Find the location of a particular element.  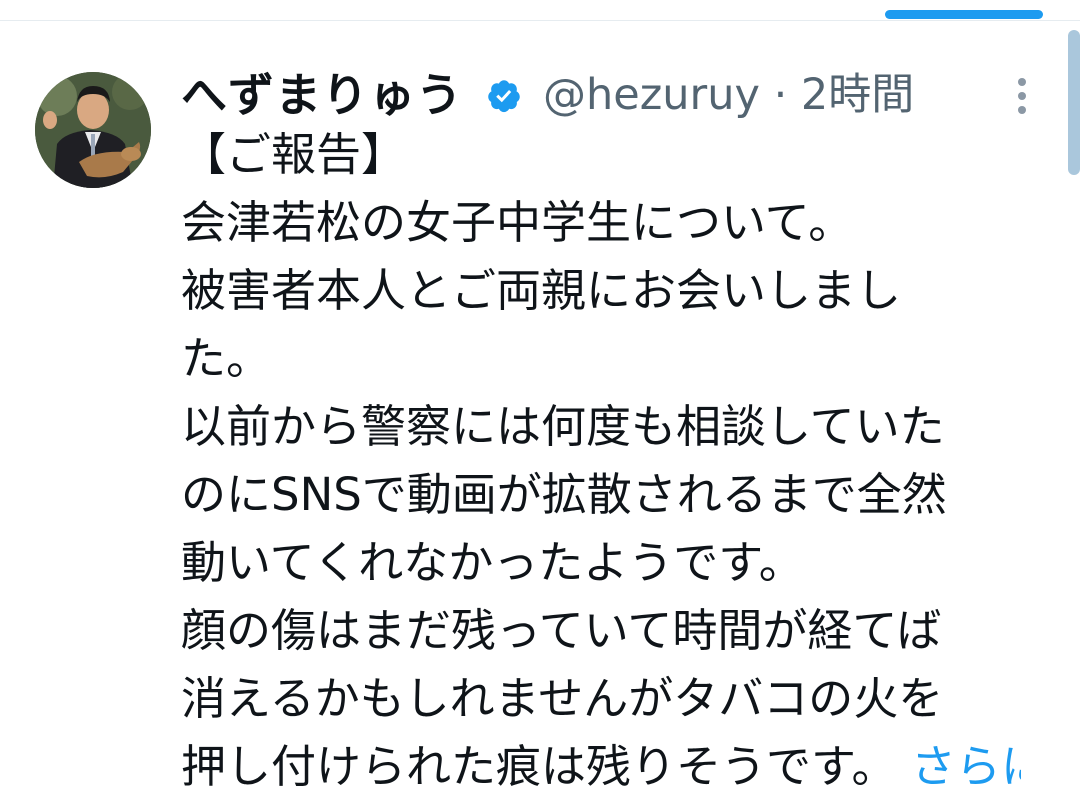

tweet-line: 顔の傷はまだ残っていて時間が経てば is located at coordinates (561, 630).